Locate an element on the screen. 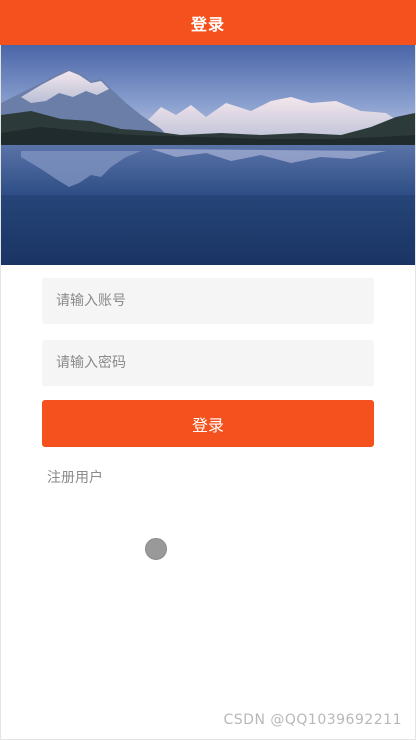 The width and height of the screenshot is (416, 740). page-title: 登录 is located at coordinates (207, 24).